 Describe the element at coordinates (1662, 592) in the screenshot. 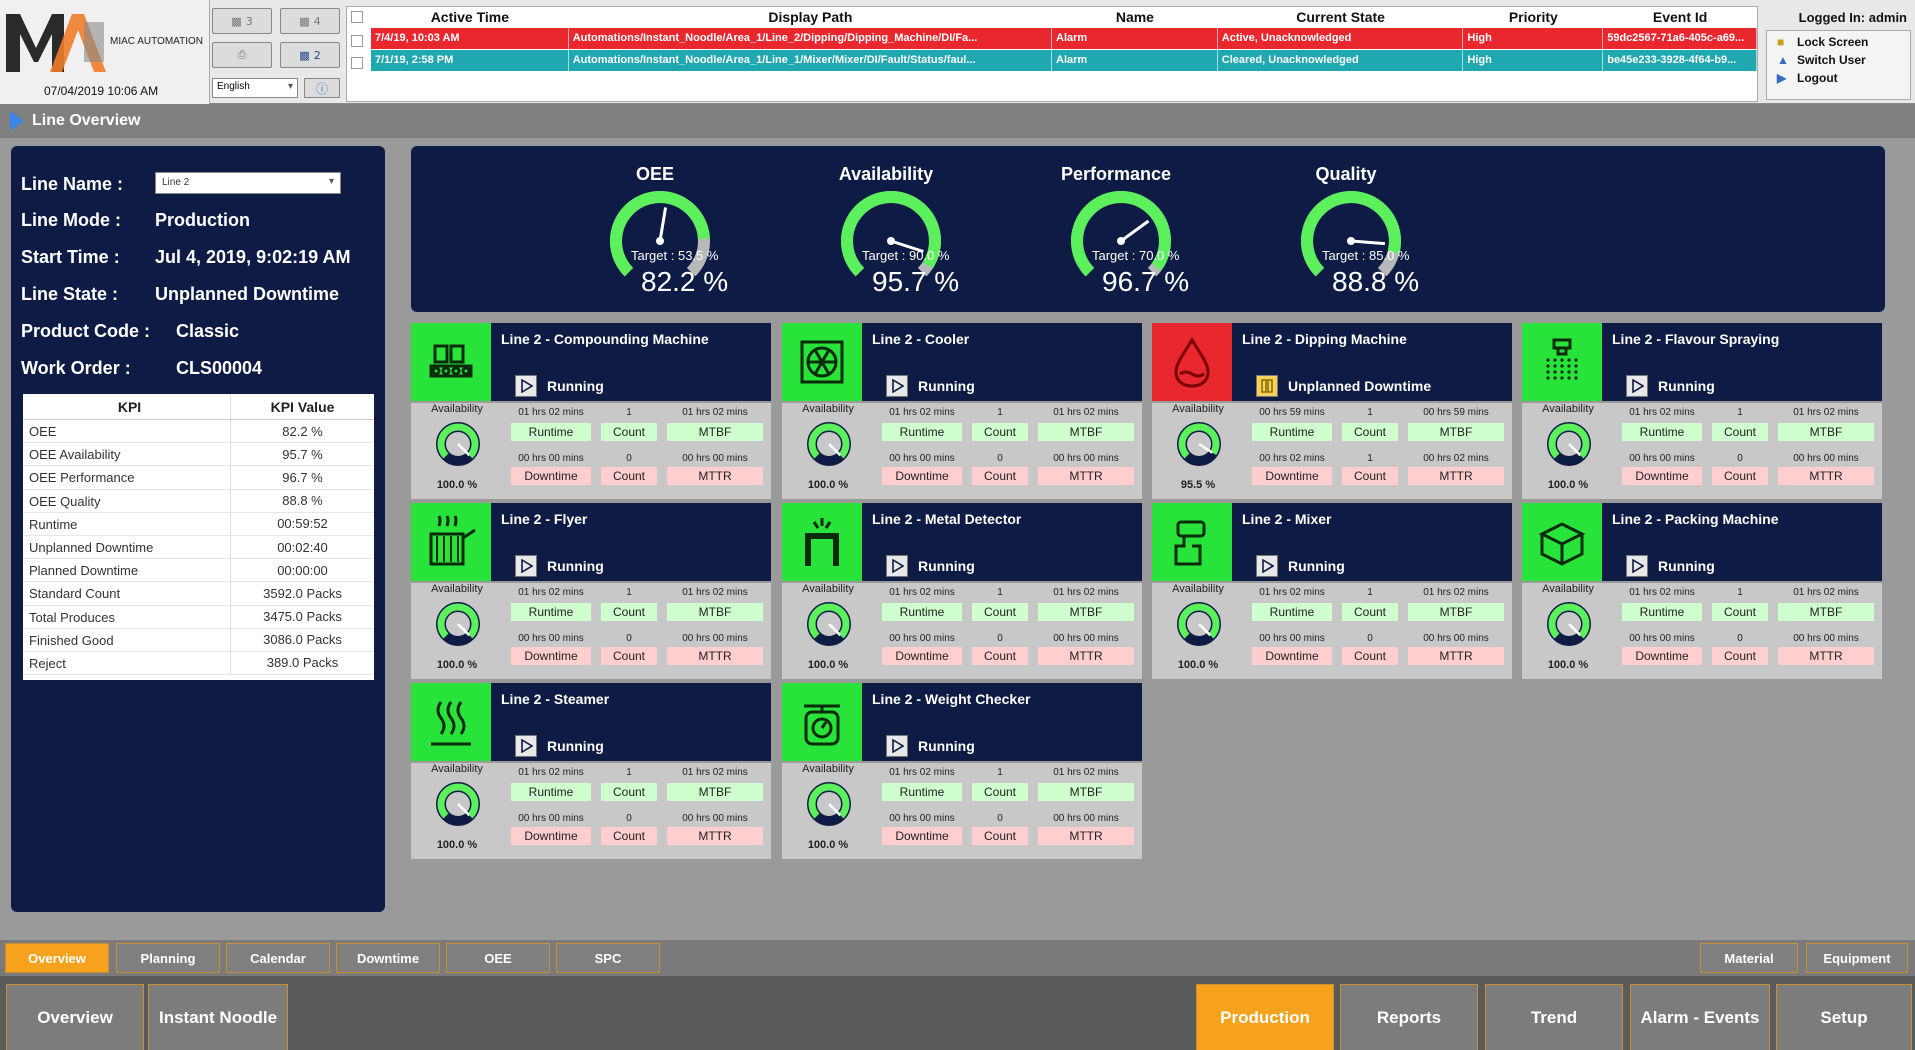

I see `metric-value: 01 hrs 02 mins` at that location.